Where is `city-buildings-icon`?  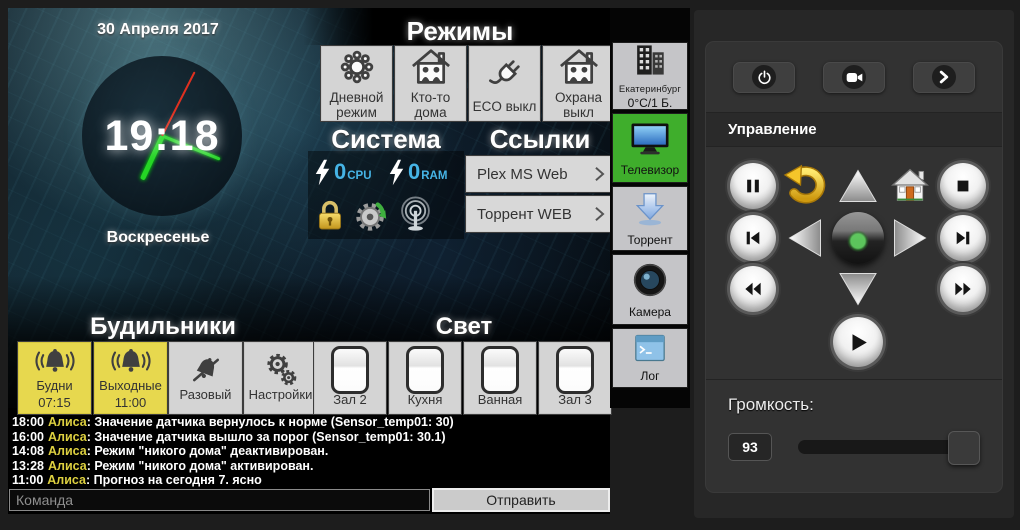
city-buildings-icon is located at coordinates (650, 62).